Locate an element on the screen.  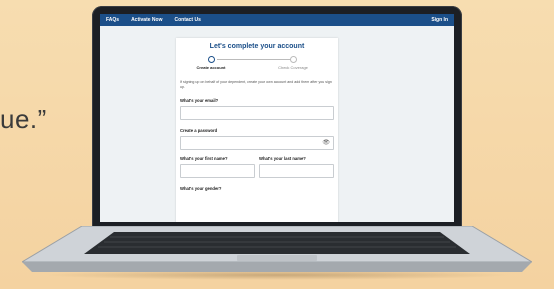
first-name-group: What's your first name? is located at coordinates (217, 167).